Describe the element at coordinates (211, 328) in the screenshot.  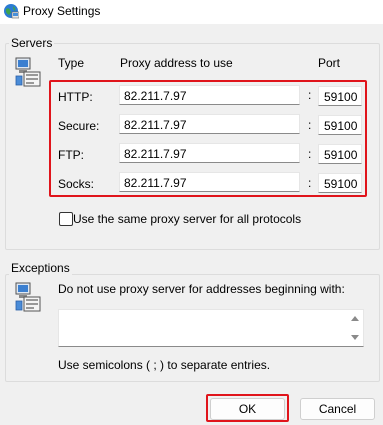
I see `exceptions-textarea` at that location.